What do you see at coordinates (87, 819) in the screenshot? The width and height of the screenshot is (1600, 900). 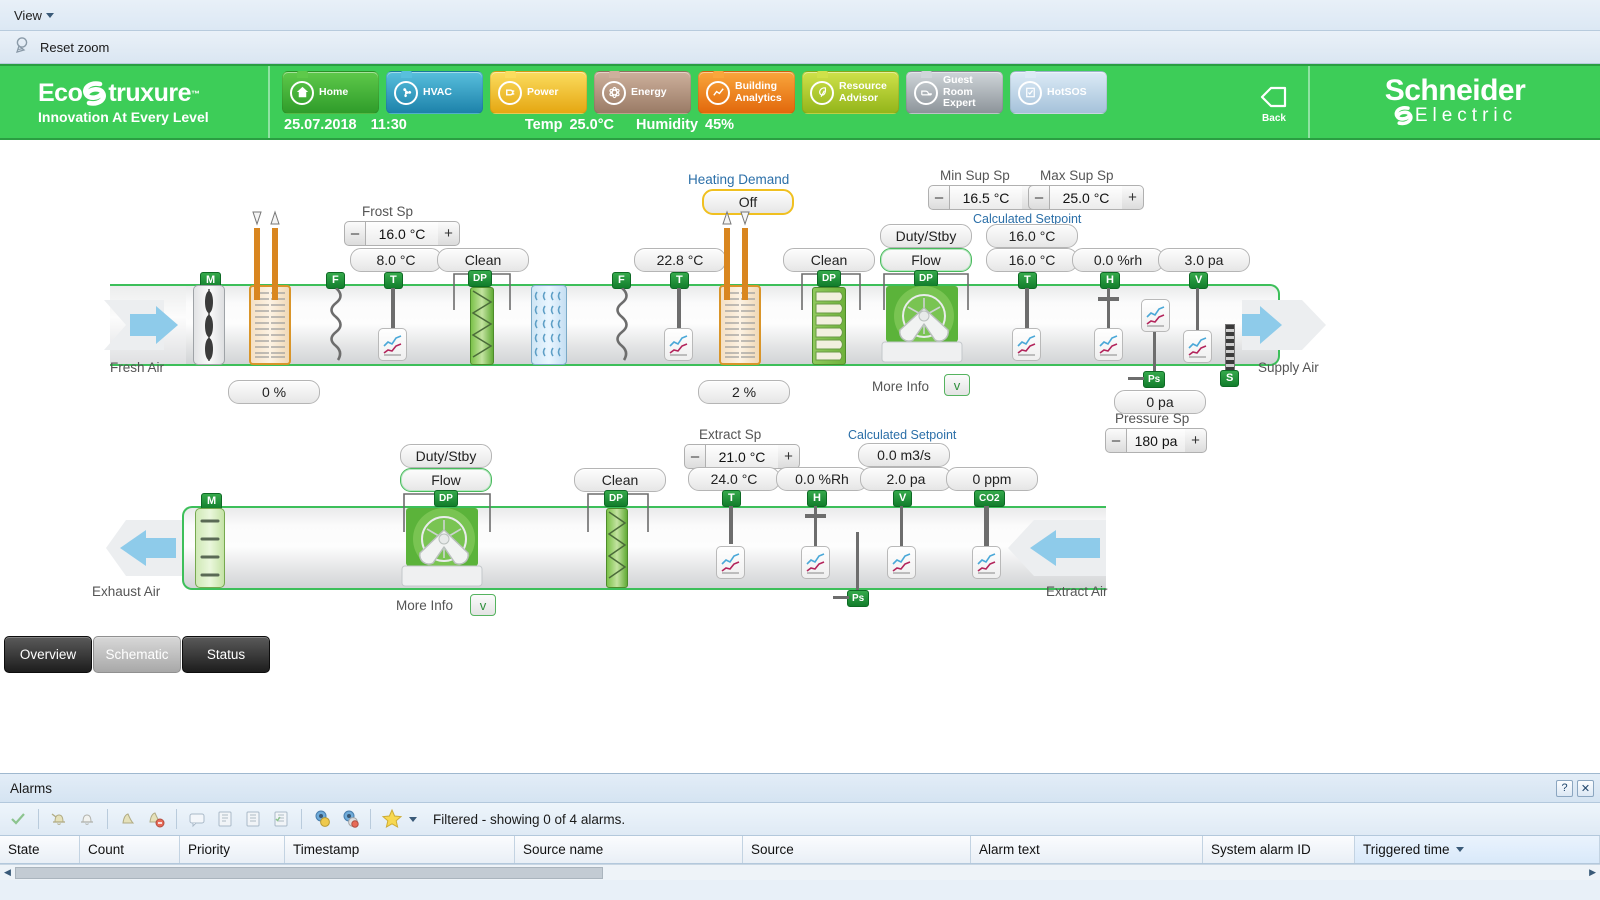 I see `bell-icon` at bounding box center [87, 819].